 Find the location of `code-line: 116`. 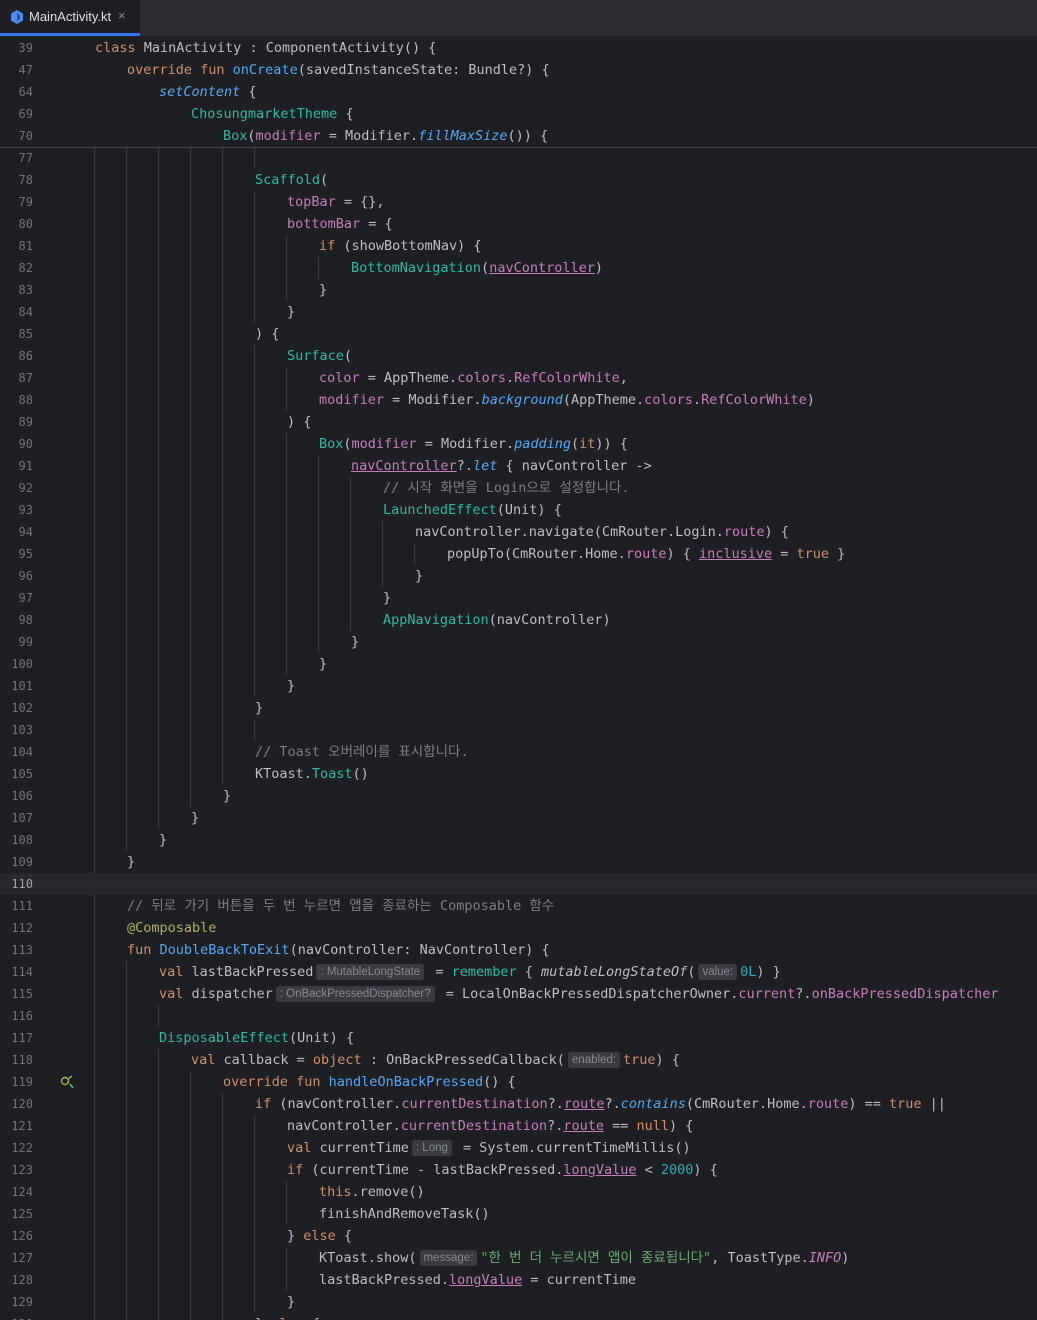

code-line: 116 is located at coordinates (518, 1016).